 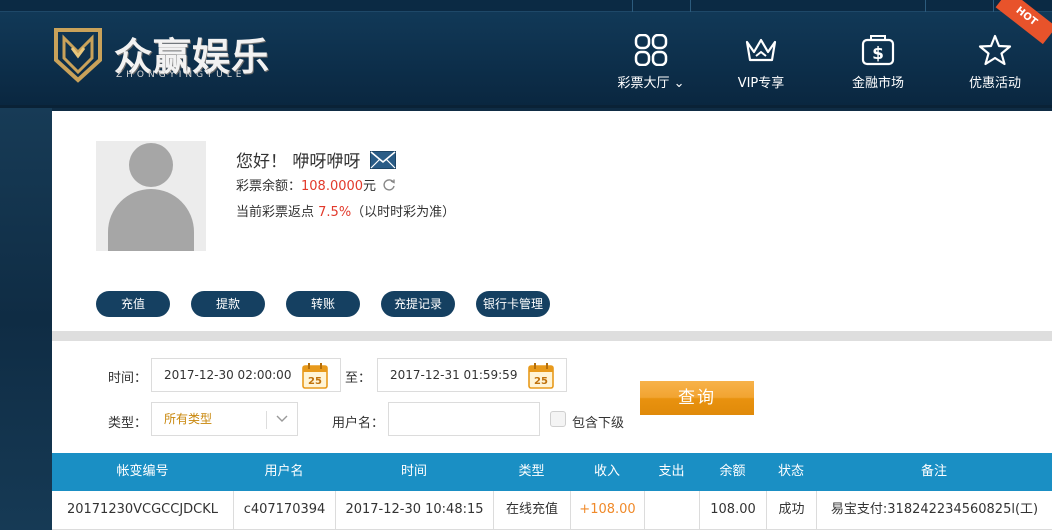 I want to click on nav-label: VIP专享, so click(x=761, y=83).